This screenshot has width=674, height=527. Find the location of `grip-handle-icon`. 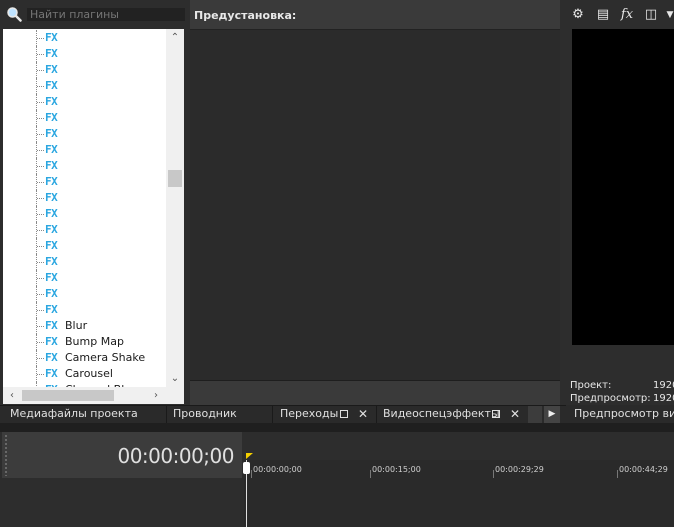

grip-handle-icon is located at coordinates (6, 455).